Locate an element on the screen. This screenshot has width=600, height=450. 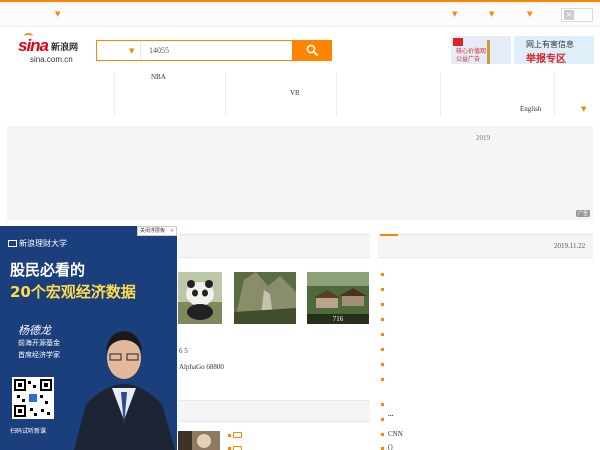
nav-item-nba: NBA is located at coordinates (158, 77).